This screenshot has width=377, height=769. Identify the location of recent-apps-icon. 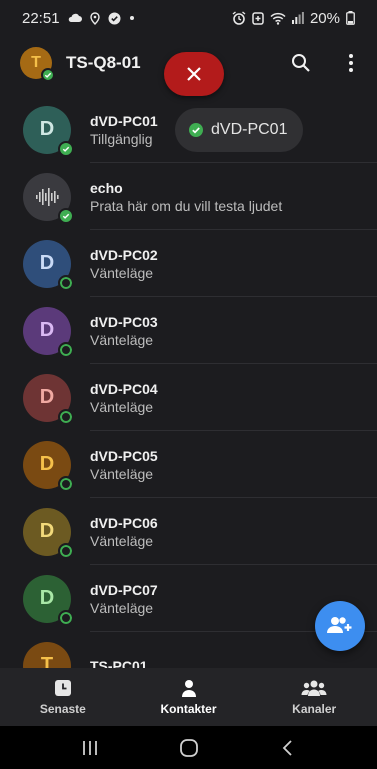
(89, 747).